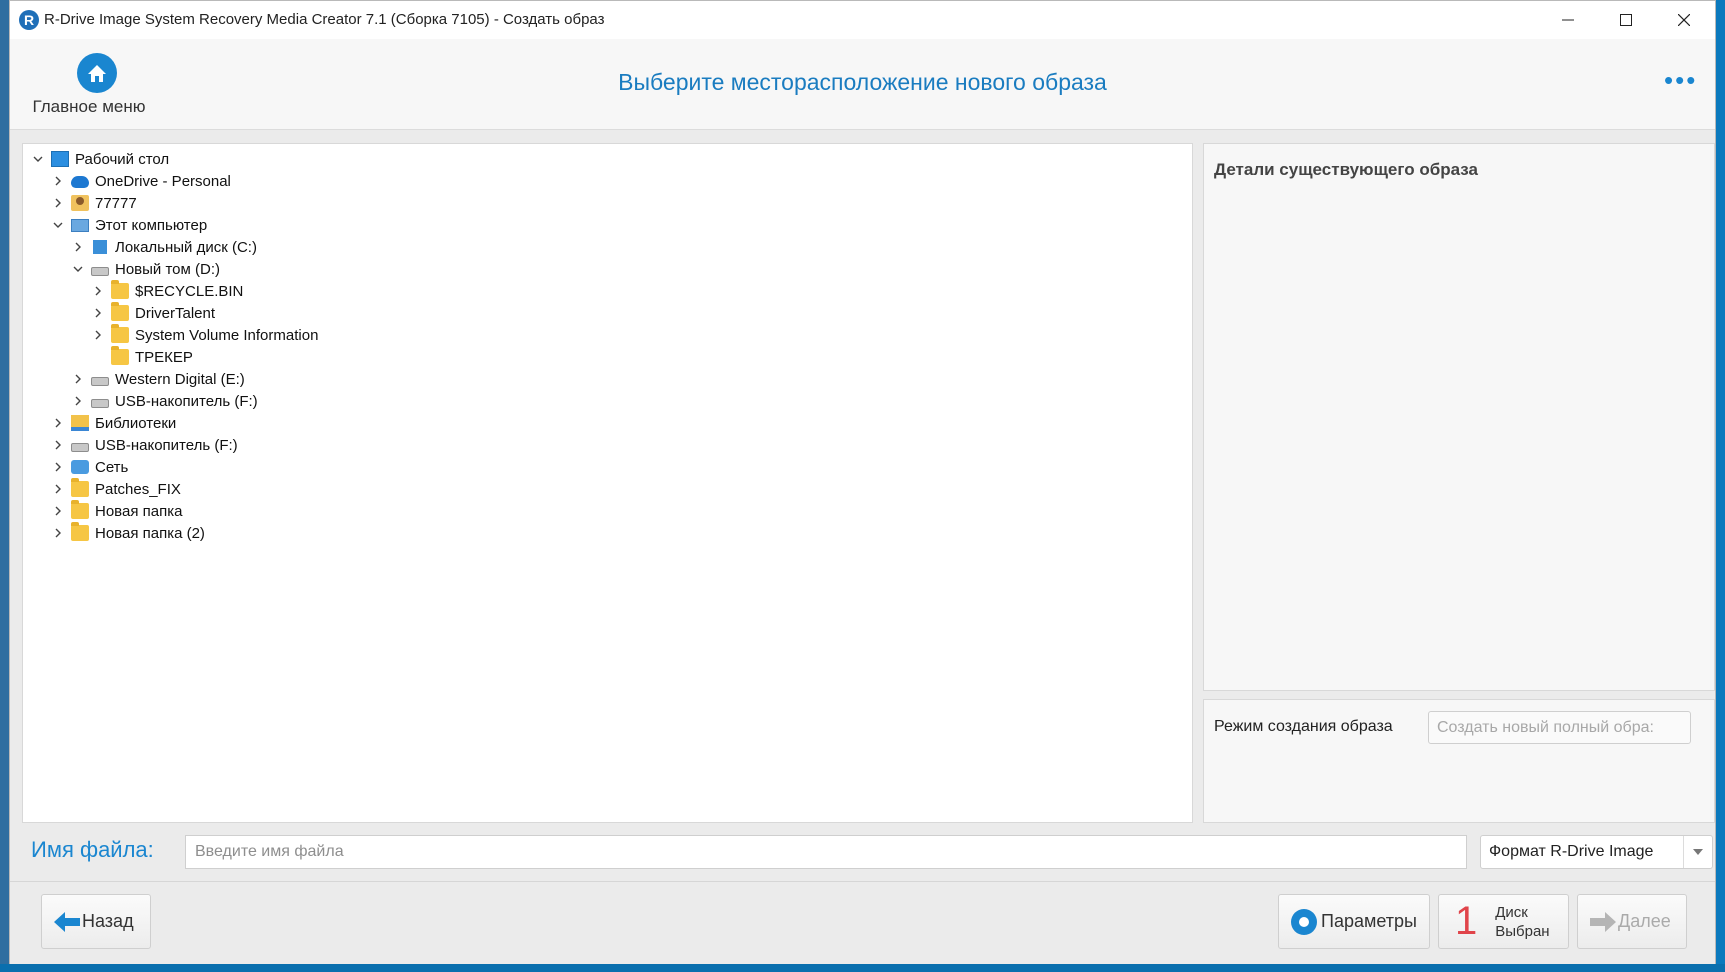  What do you see at coordinates (89, 106) in the screenshot?
I see `home-label: Главное меню` at bounding box center [89, 106].